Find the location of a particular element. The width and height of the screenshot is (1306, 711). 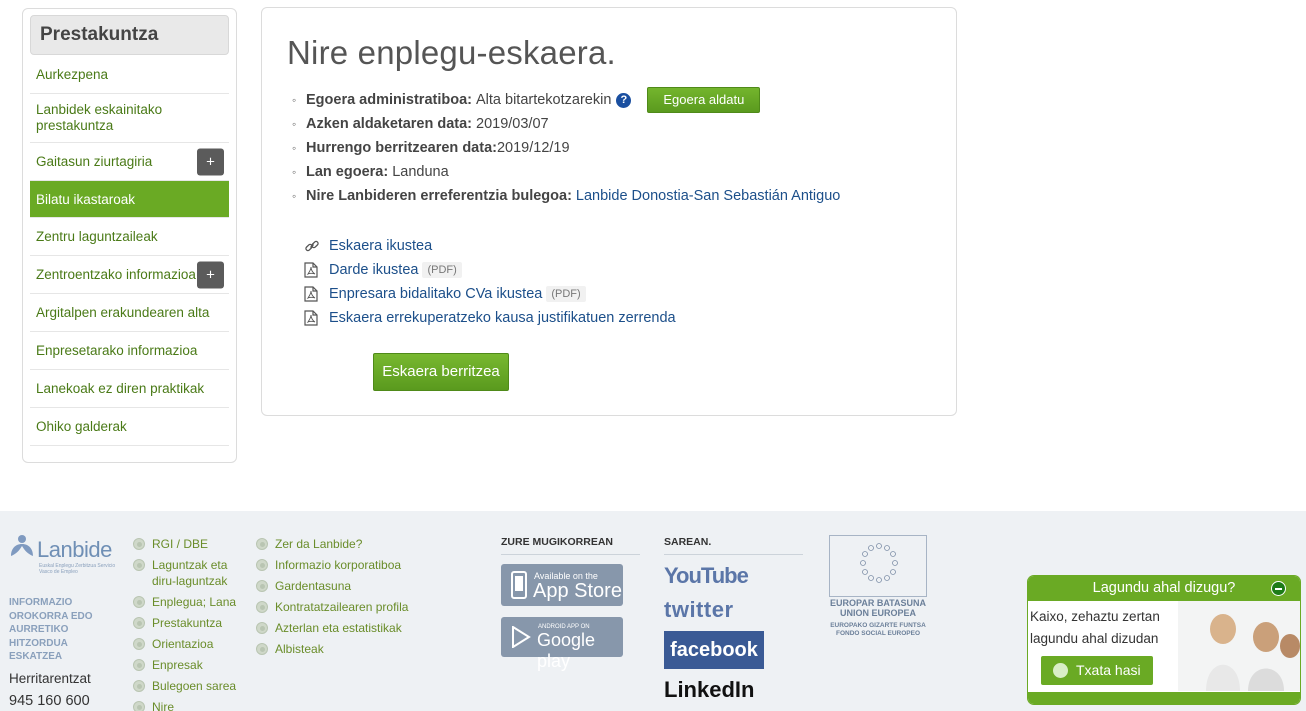

pdf-tag: (PDF) is located at coordinates (566, 294).